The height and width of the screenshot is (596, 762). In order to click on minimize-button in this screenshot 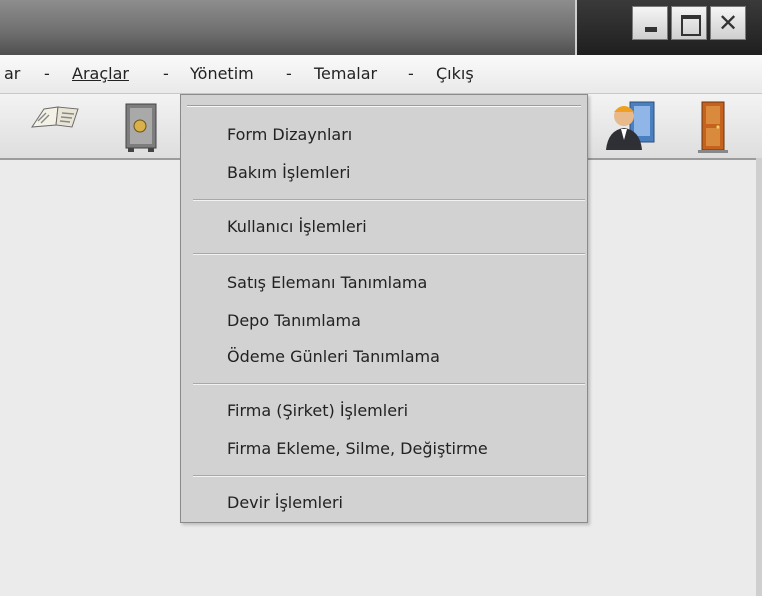, I will do `click(650, 23)`.